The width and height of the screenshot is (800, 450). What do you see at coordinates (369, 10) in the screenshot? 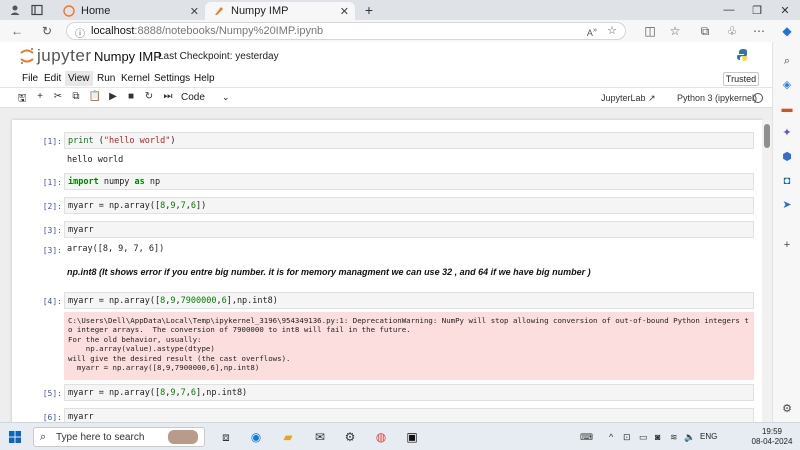
I see `new-tab-button: +` at bounding box center [369, 10].